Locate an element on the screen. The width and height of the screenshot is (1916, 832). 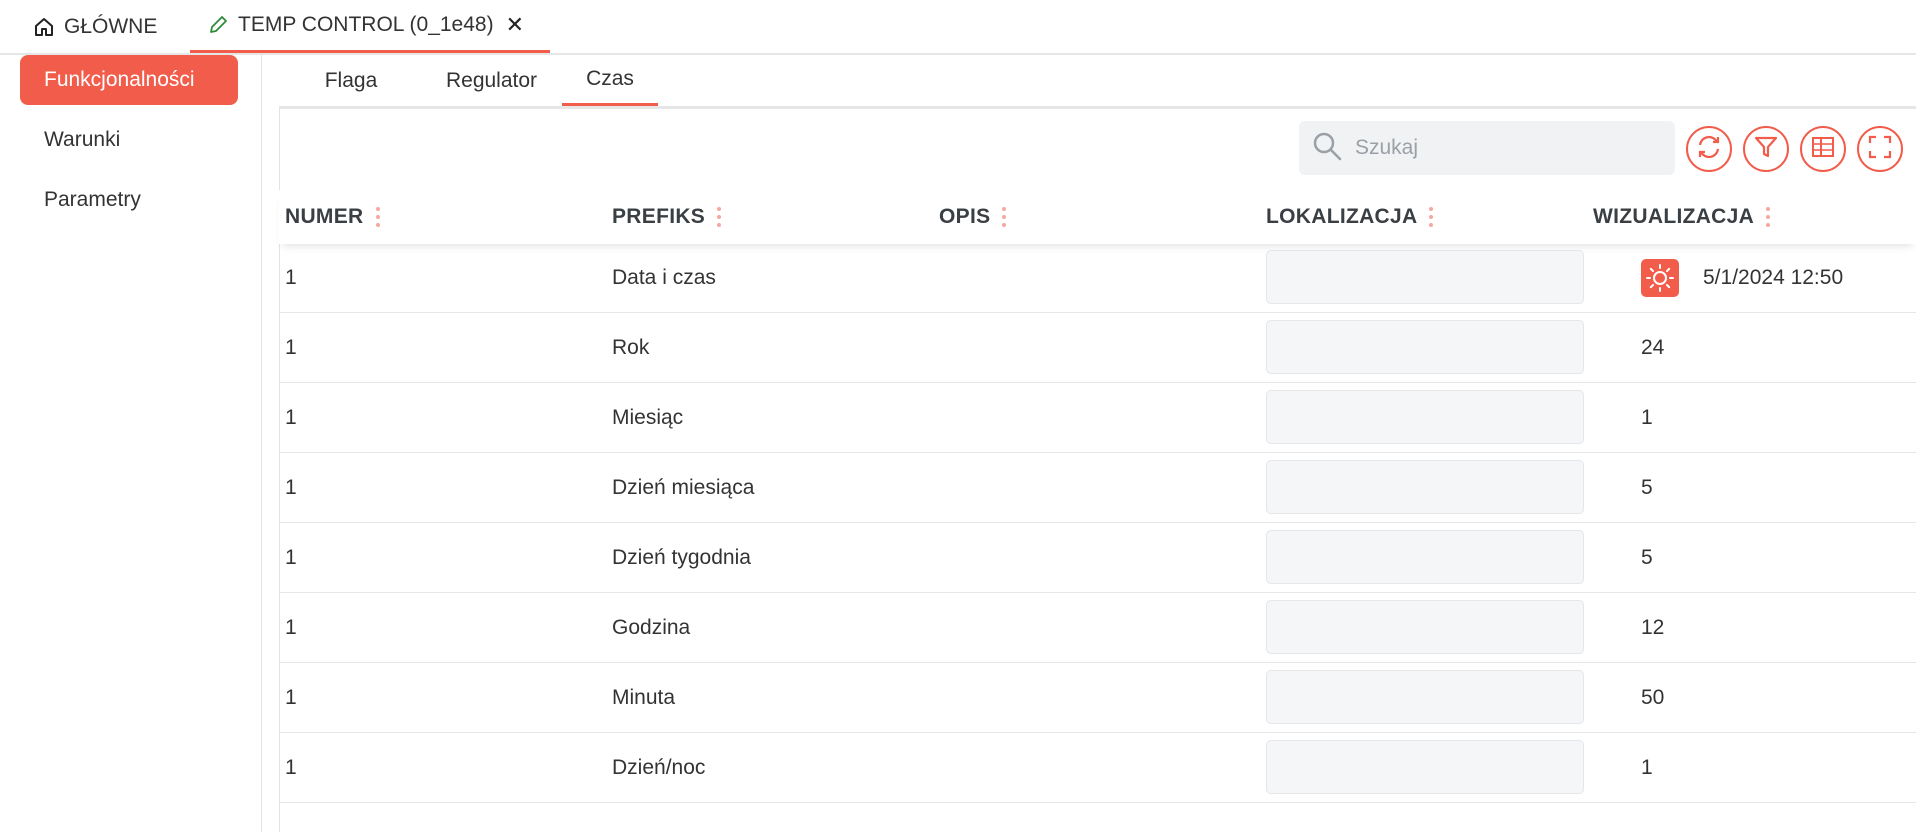
search-icon is located at coordinates (1327, 148).